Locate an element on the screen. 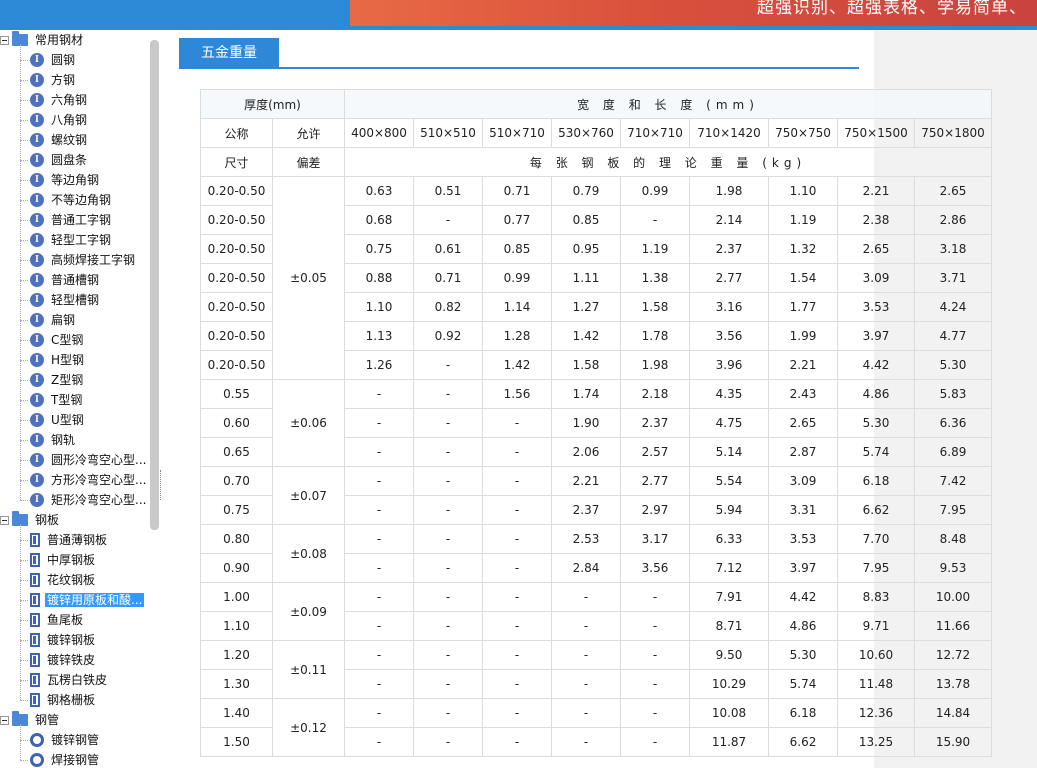 The height and width of the screenshot is (768, 1037). weight-cell: 0.99 is located at coordinates (655, 191).